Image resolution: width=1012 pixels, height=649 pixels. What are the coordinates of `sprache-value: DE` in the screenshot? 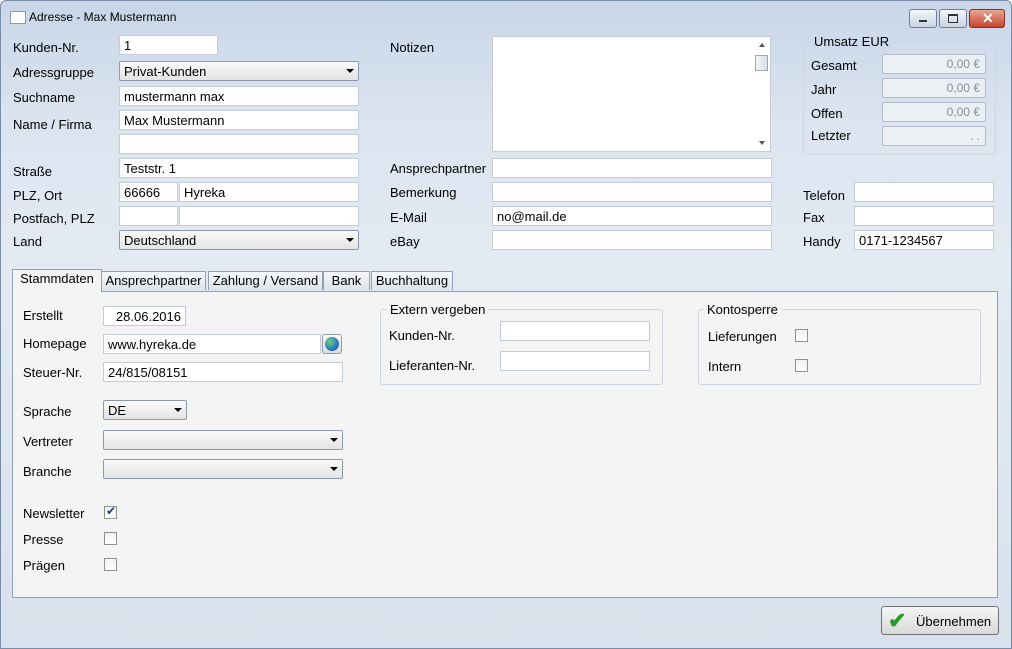 It's located at (117, 410).